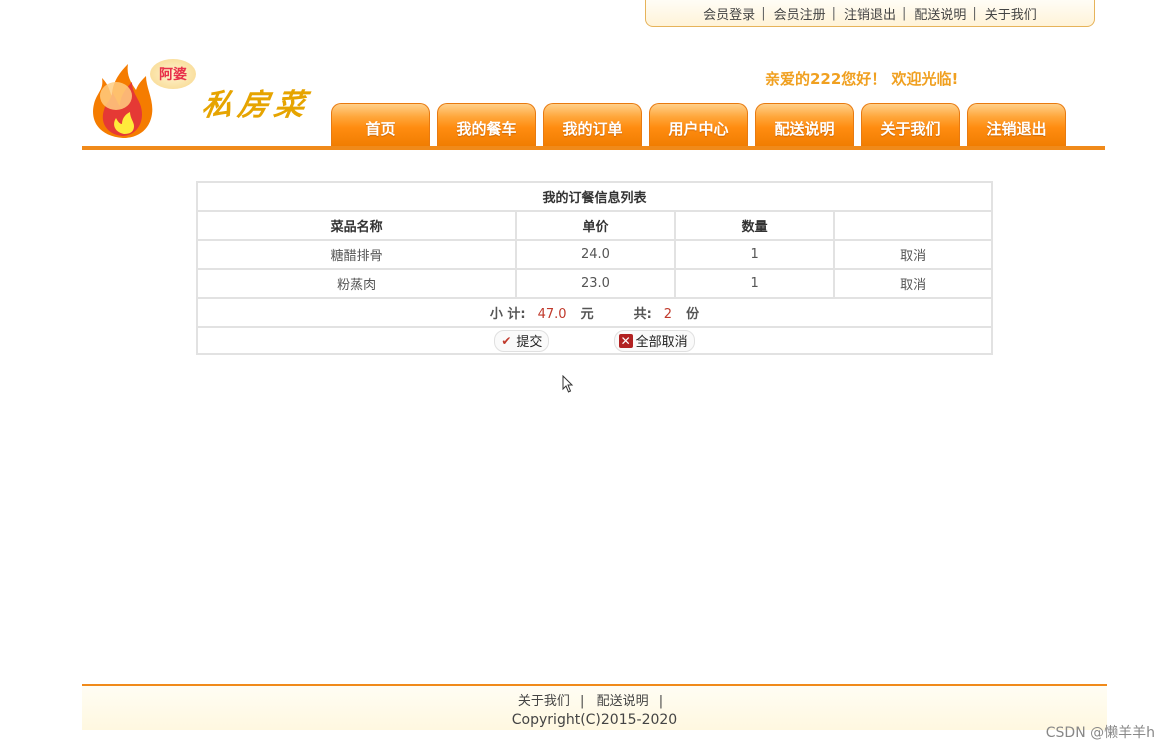 Image resolution: width=1169 pixels, height=750 pixels. I want to click on cell-price: 24.0, so click(595, 254).